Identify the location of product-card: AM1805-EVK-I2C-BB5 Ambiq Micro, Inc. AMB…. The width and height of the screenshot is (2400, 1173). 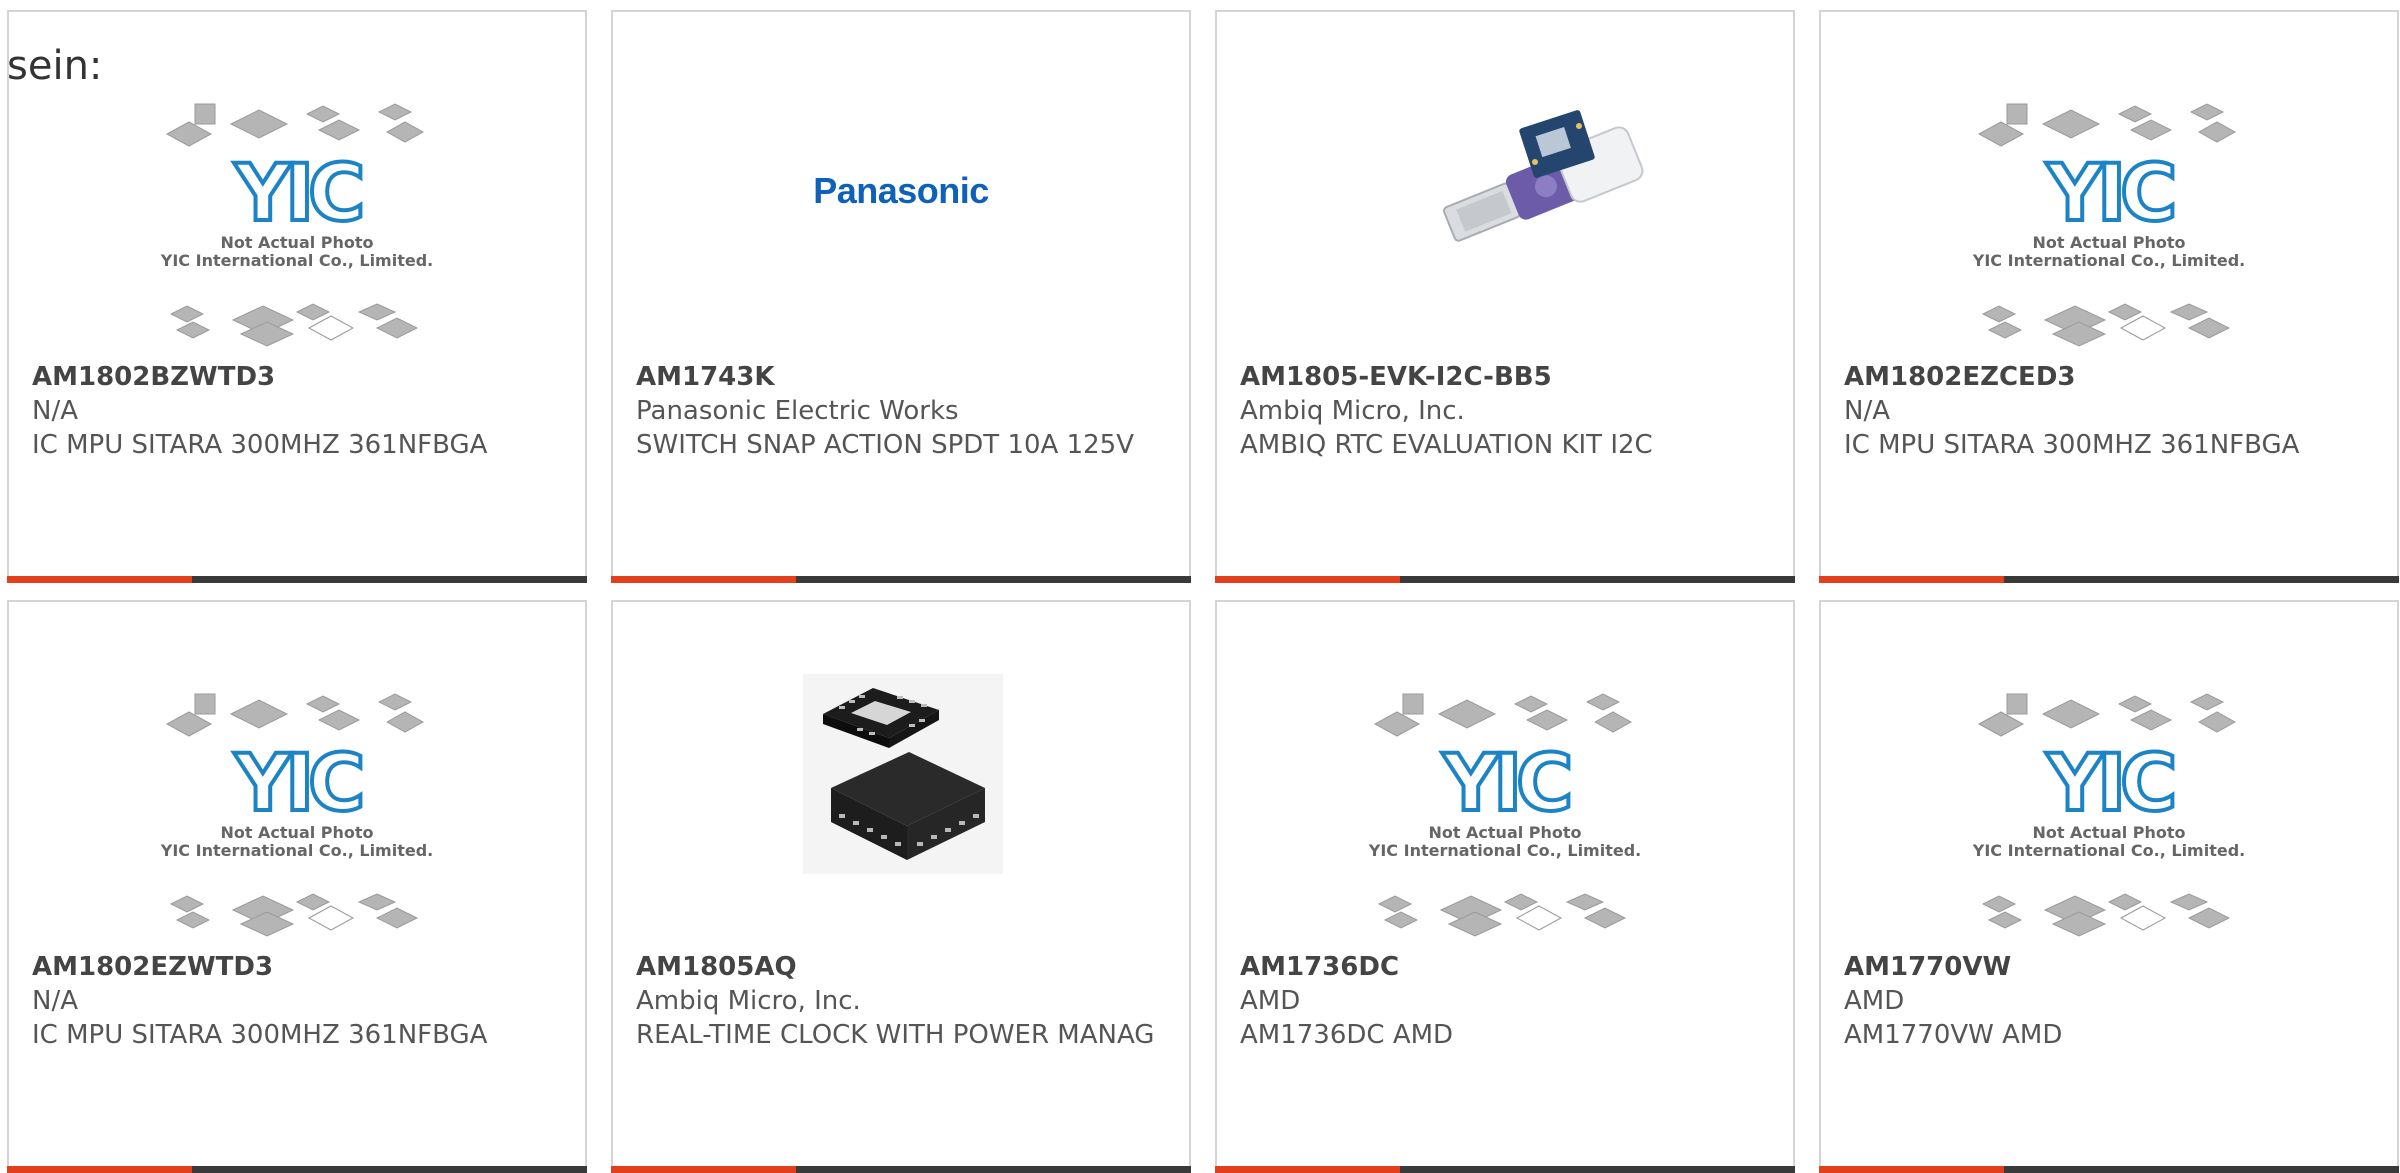
(1505, 296).